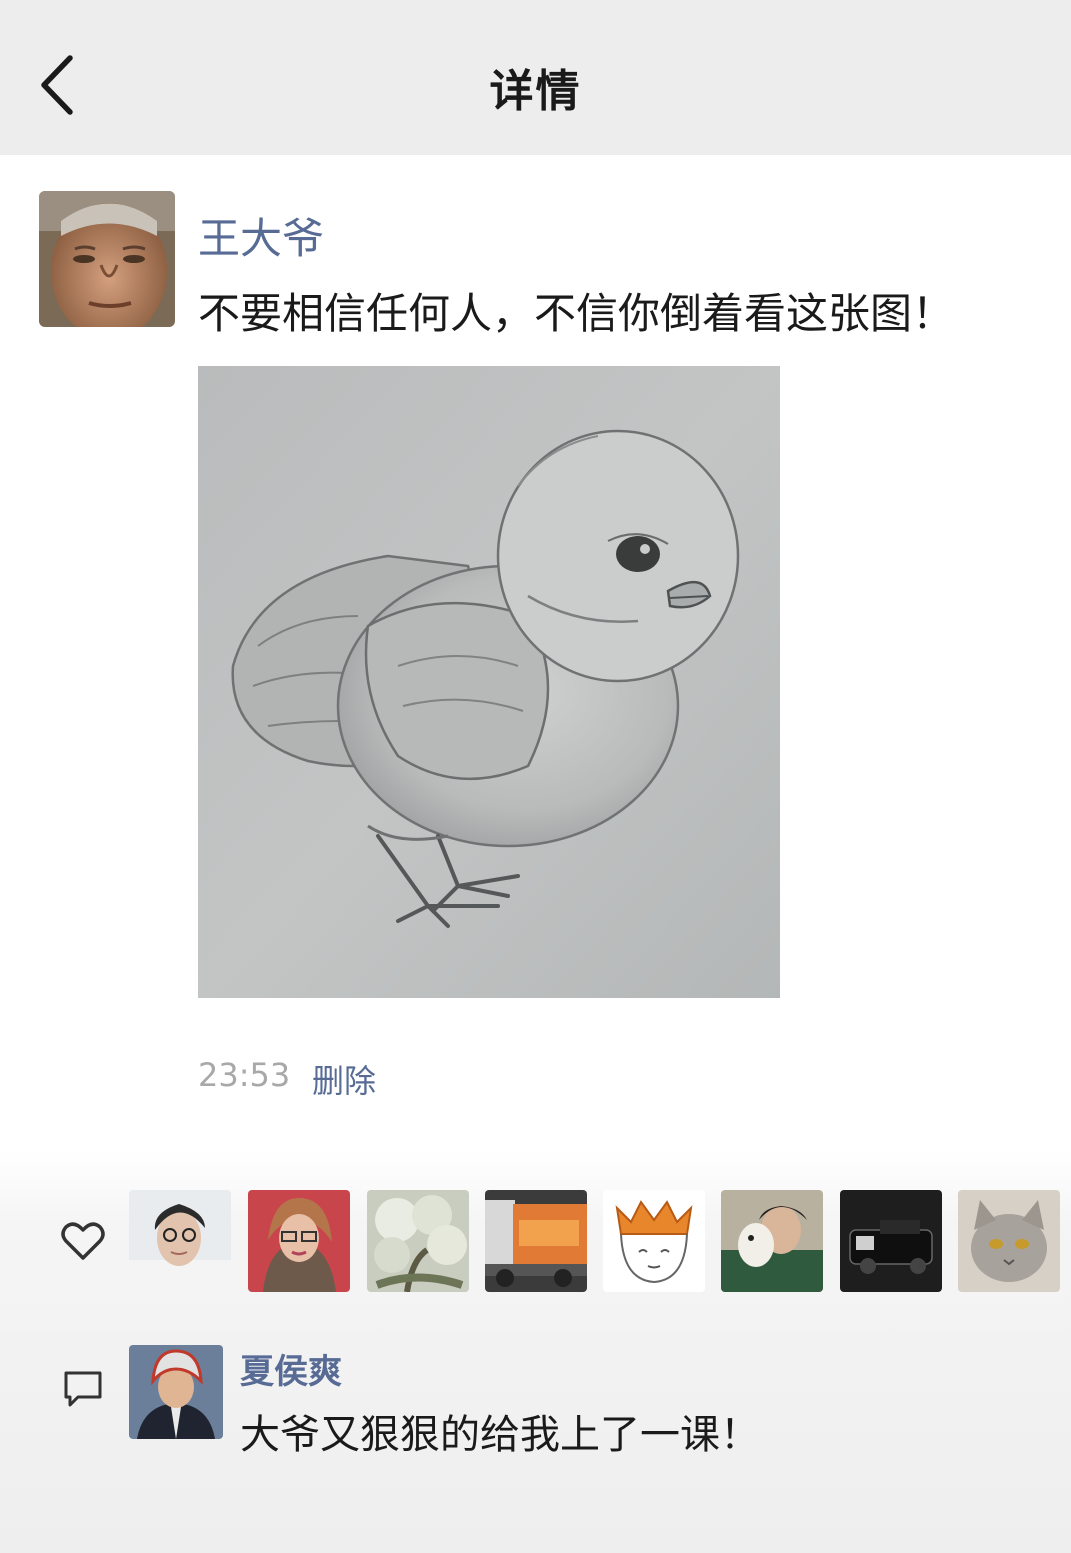 This screenshot has width=1071, height=1553. Describe the element at coordinates (576, 313) in the screenshot. I see `post-text: 不要相信任何人，不信你倒着看这张图！` at that location.